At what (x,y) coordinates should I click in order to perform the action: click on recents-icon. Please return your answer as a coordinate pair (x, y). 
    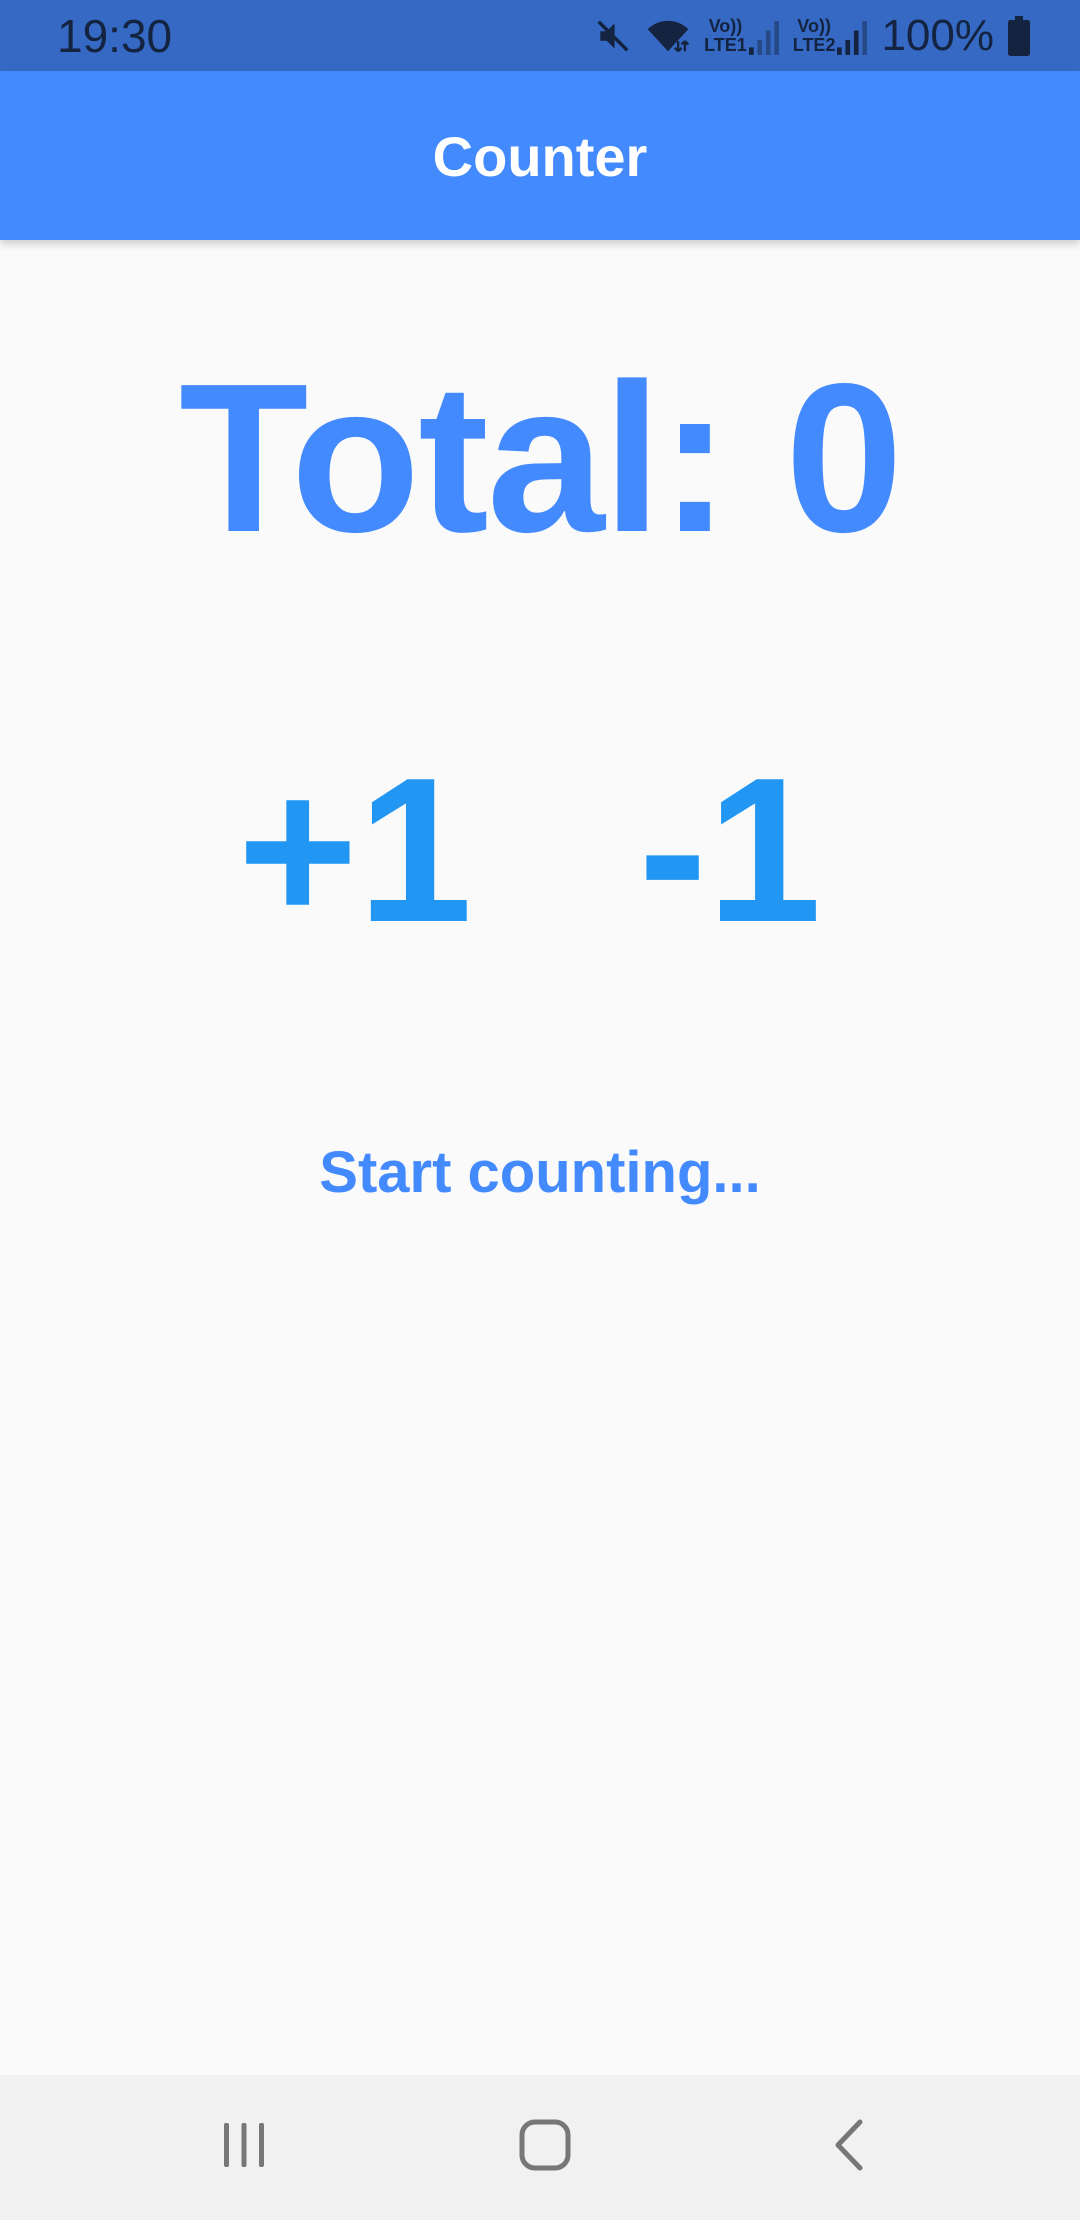
    Looking at the image, I should click on (244, 2147).